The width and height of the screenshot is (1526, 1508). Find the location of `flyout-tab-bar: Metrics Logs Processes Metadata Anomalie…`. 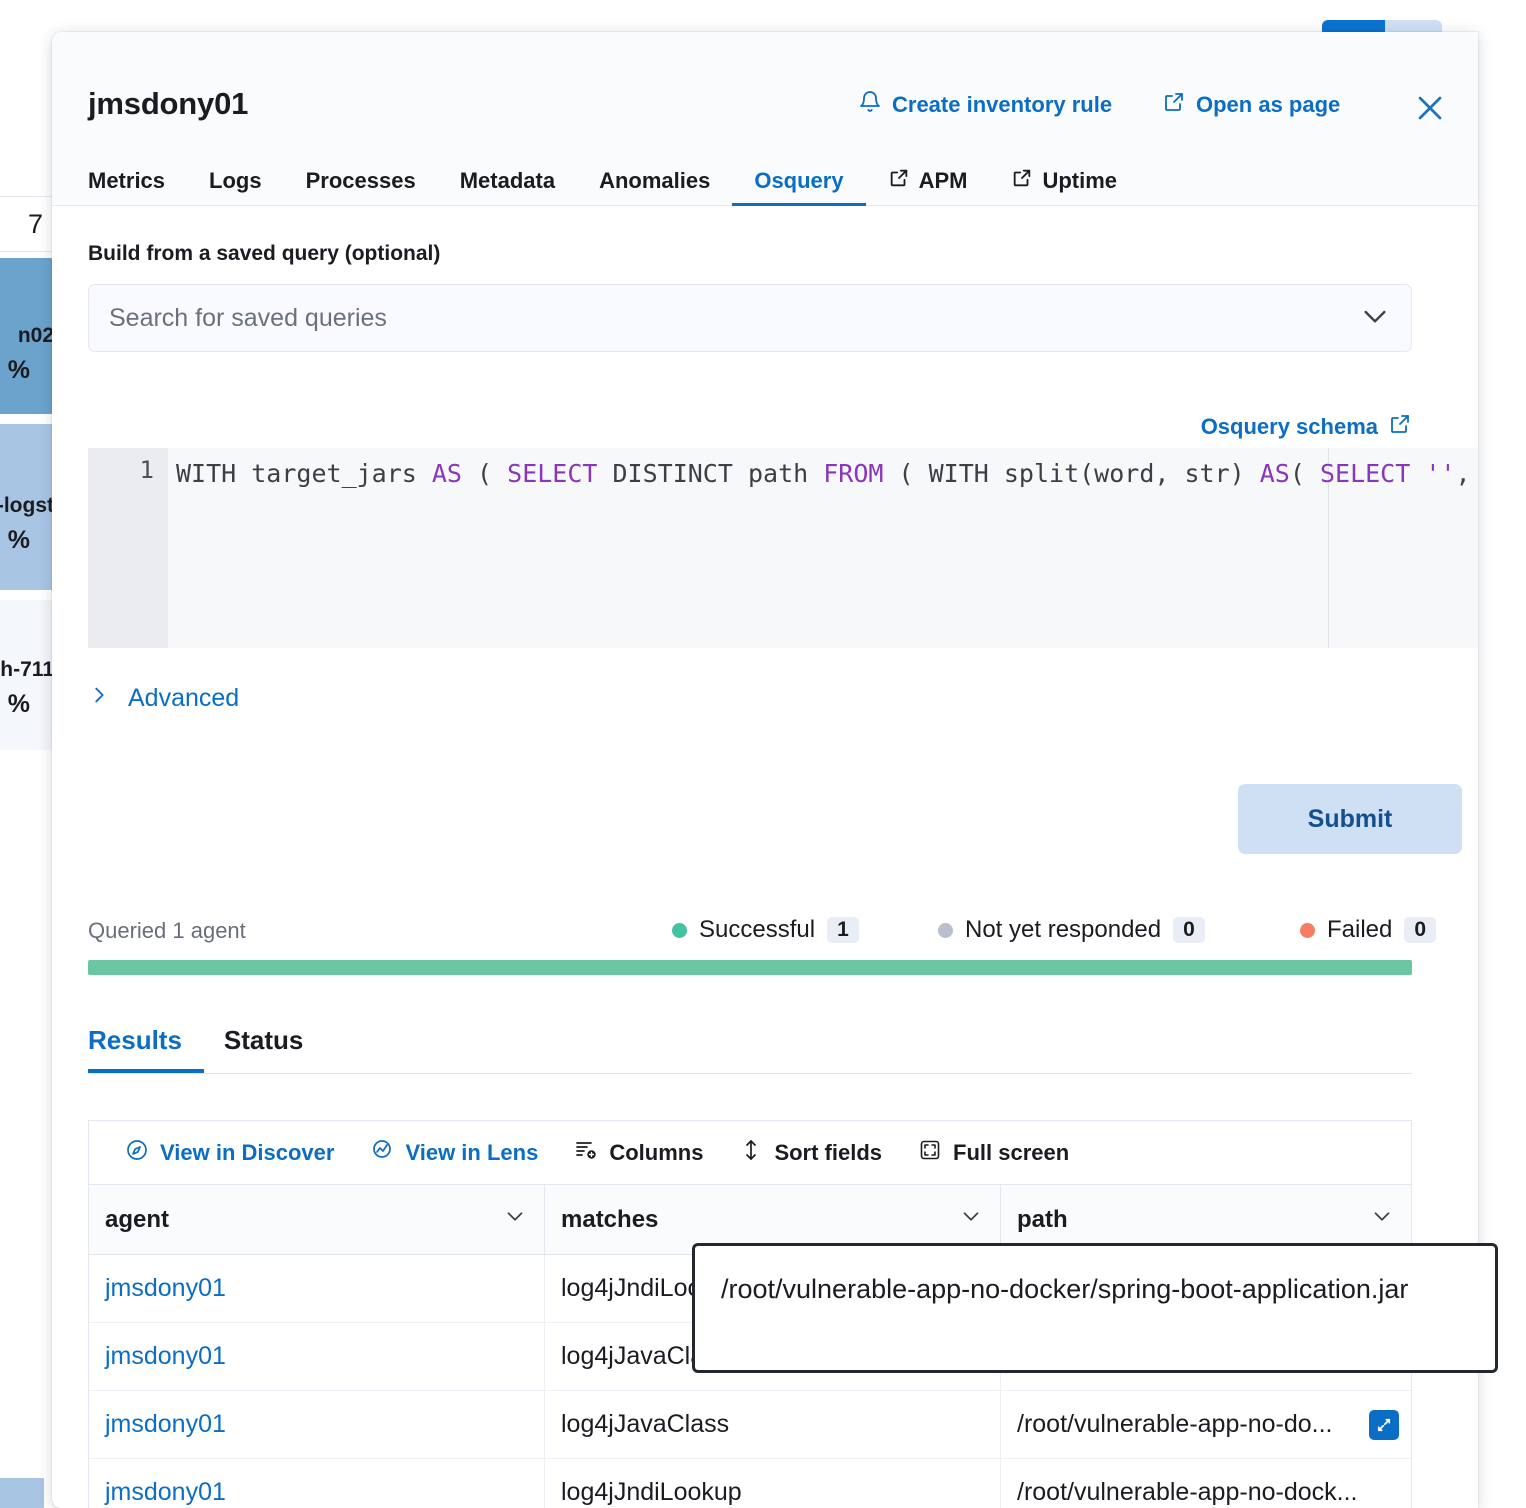

flyout-tab-bar: Metrics Logs Processes Metadata Anomalie… is located at coordinates (613, 181).